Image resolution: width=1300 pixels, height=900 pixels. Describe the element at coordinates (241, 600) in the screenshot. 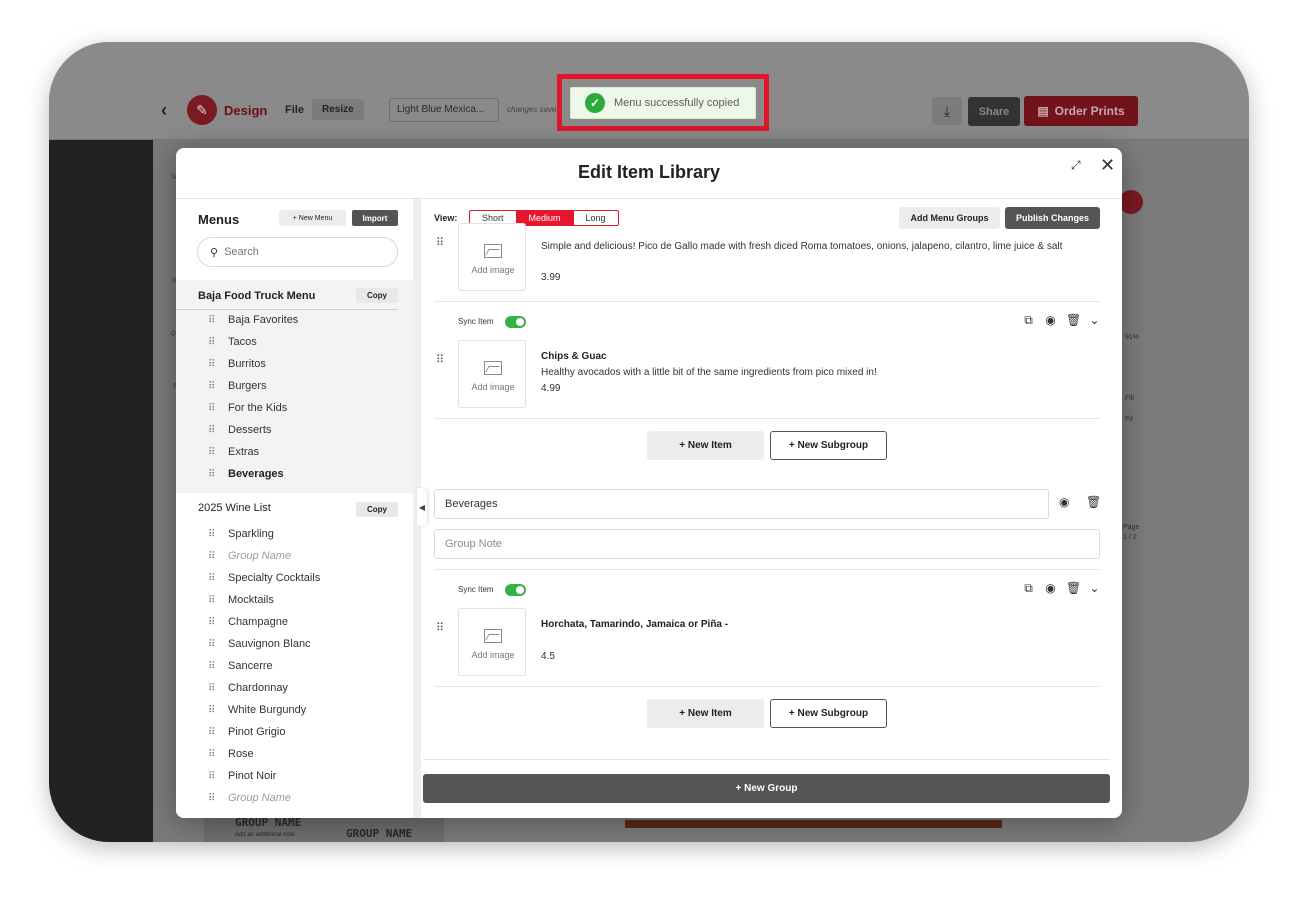

I see `sidebar-group-item: ⠿ Mocktails` at that location.